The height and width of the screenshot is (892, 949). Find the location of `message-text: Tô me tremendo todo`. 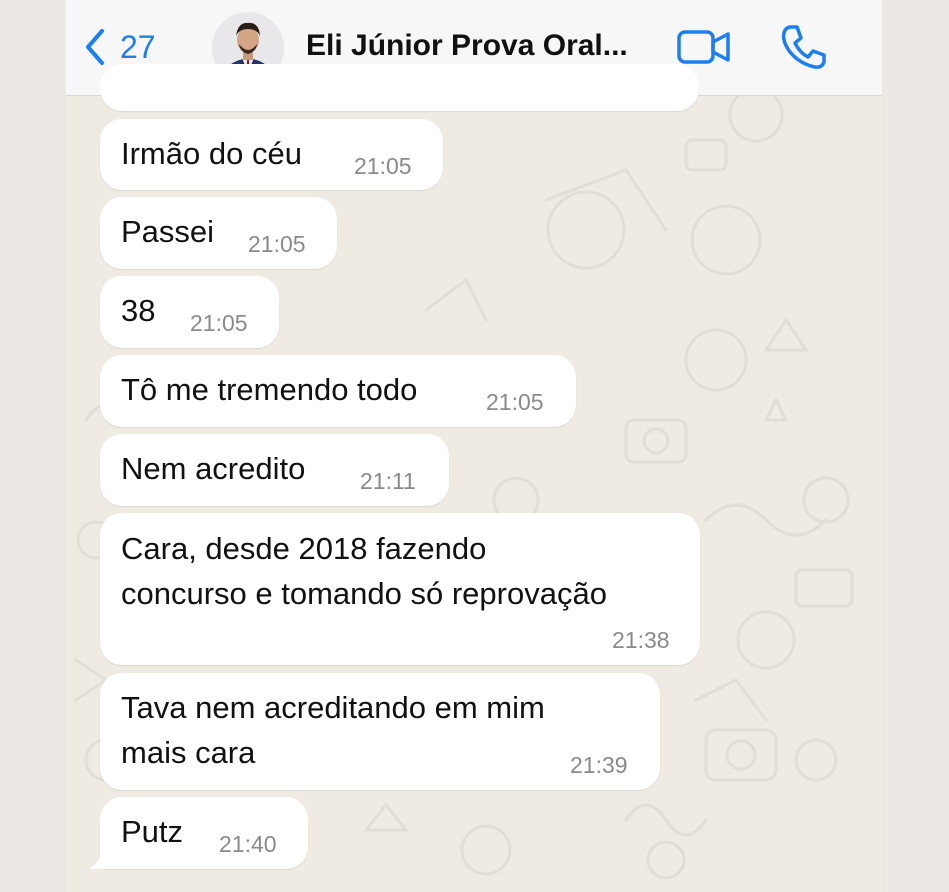

message-text: Tô me tremendo todo is located at coordinates (269, 389).